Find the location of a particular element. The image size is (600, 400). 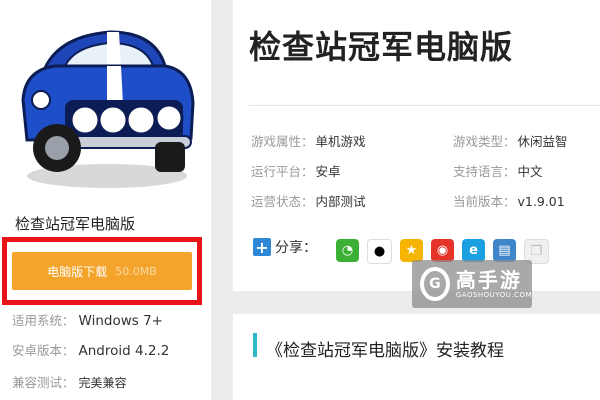

spec-os: 适用系统： Windows 7+ is located at coordinates (87, 319).